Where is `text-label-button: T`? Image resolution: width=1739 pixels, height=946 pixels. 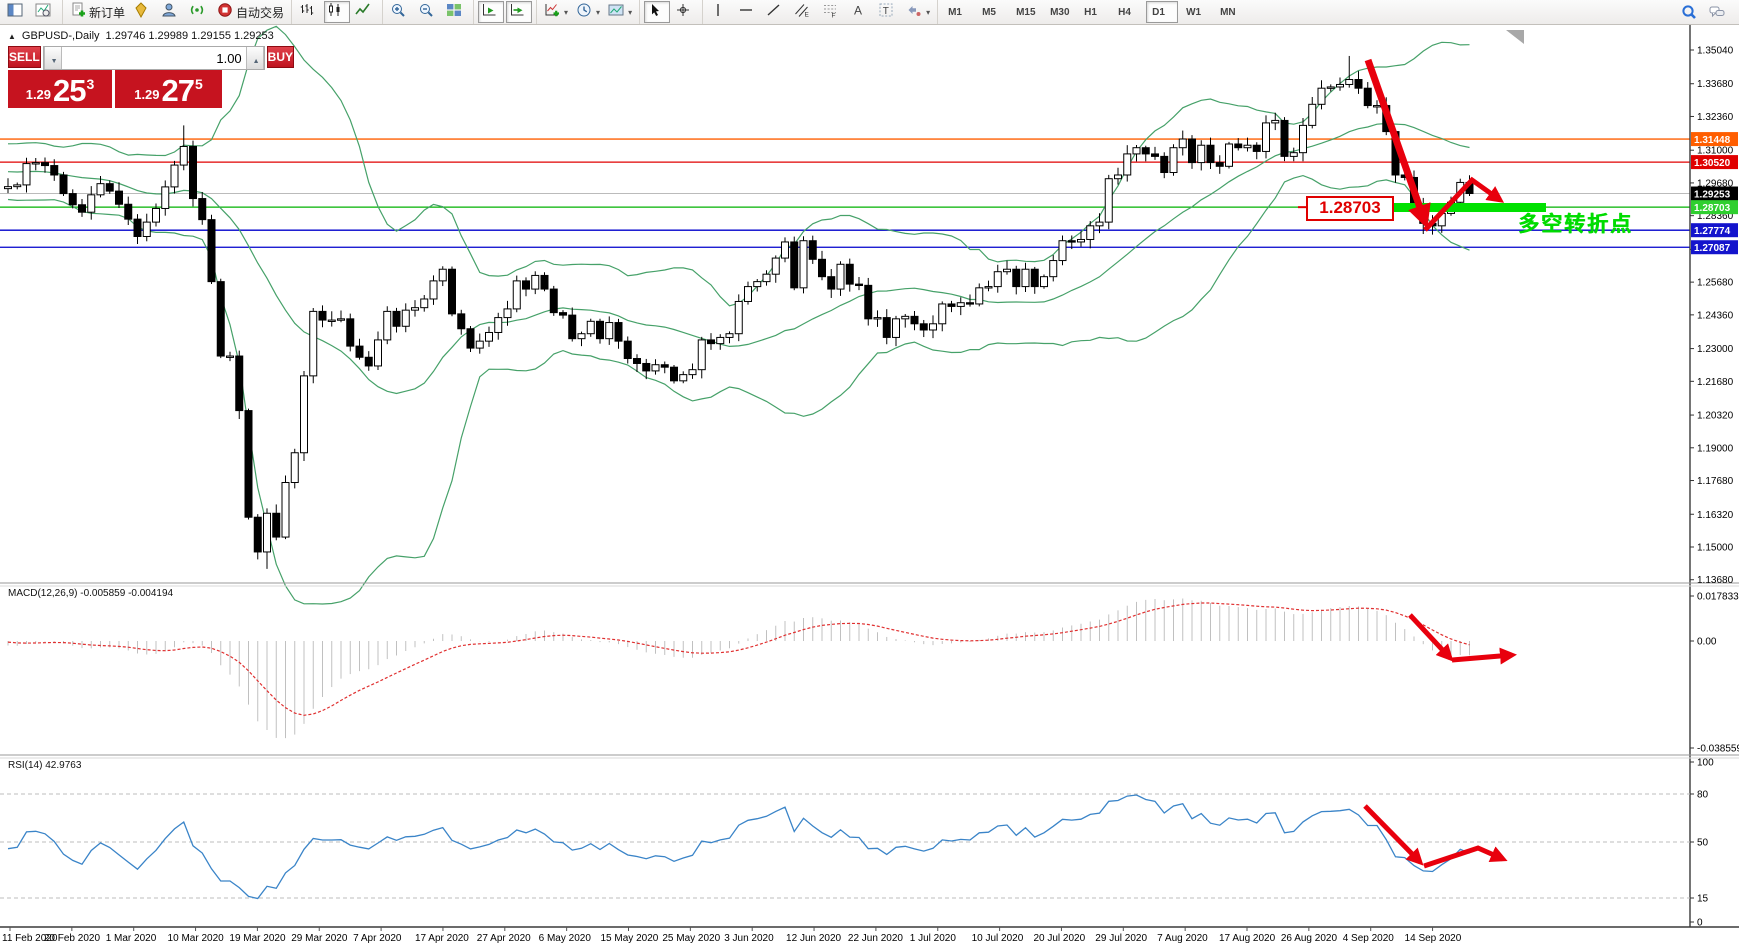
text-label-button: T is located at coordinates (888, 12).